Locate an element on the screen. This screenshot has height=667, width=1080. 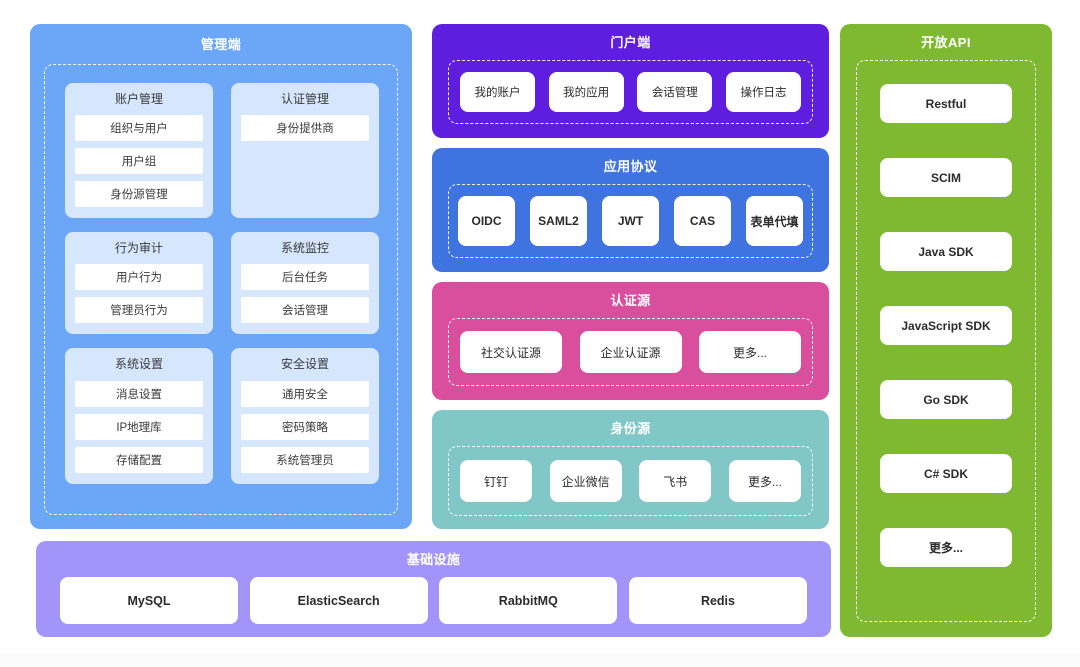
management-card-system-settings: 系统设置 消息设置 IP地理库 存储配置 is located at coordinates (139, 416).